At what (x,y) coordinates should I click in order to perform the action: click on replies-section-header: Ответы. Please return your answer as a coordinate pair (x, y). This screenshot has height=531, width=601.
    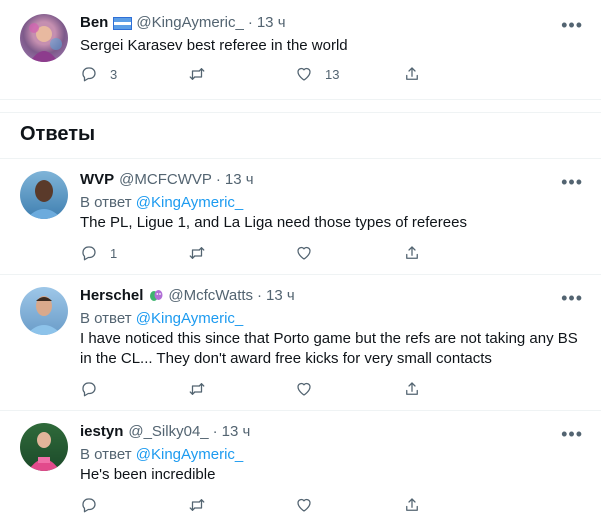
    Looking at the image, I should click on (300, 136).